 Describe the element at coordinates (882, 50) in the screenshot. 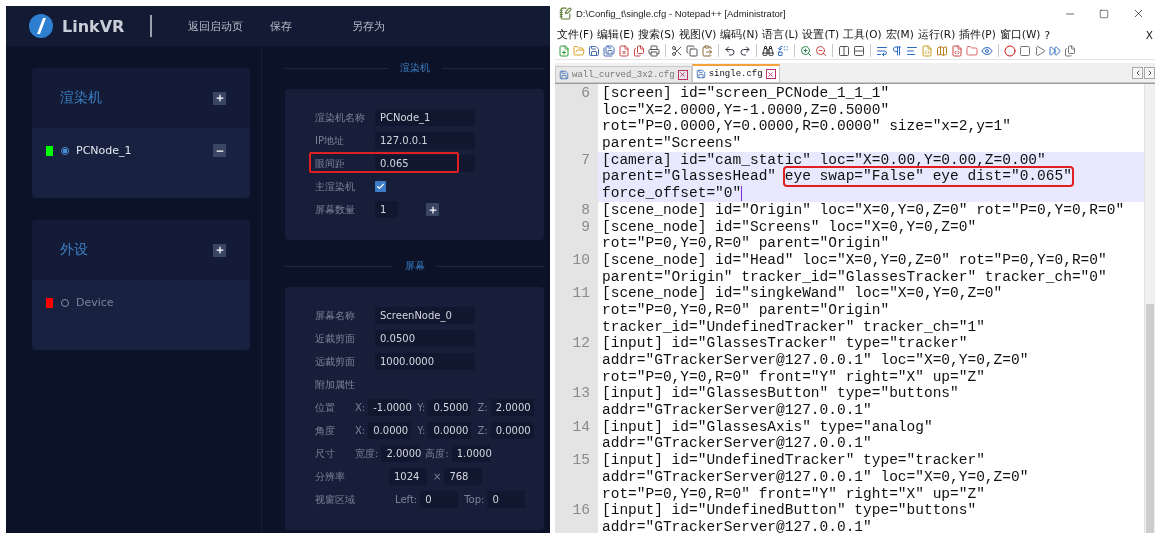

I see `wrap-text-icon` at that location.